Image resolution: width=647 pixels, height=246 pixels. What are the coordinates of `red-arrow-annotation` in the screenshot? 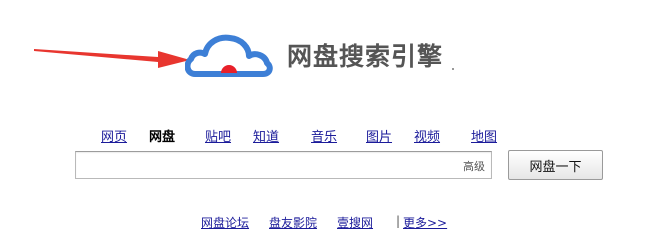 It's located at (112, 58).